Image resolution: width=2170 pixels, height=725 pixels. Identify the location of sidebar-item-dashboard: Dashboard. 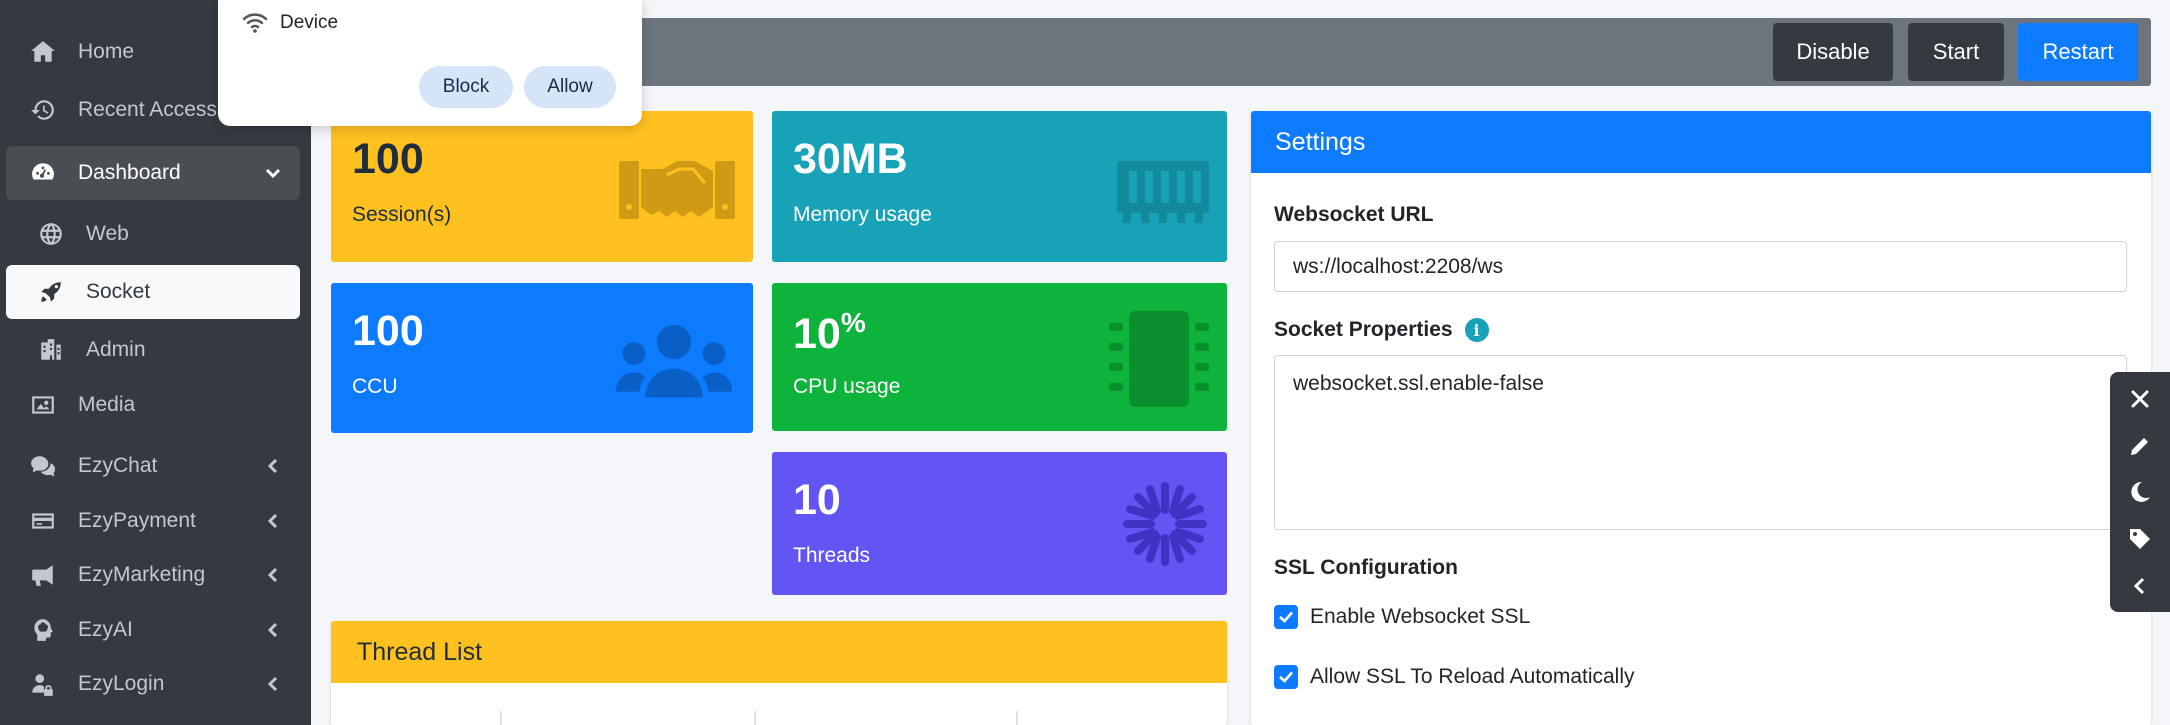
(153, 173).